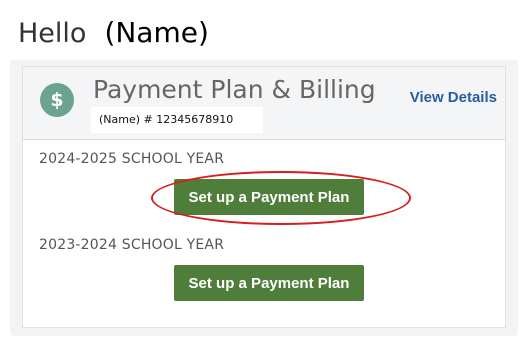 The height and width of the screenshot is (339, 520). I want to click on view-details-link: View Details, so click(453, 97).